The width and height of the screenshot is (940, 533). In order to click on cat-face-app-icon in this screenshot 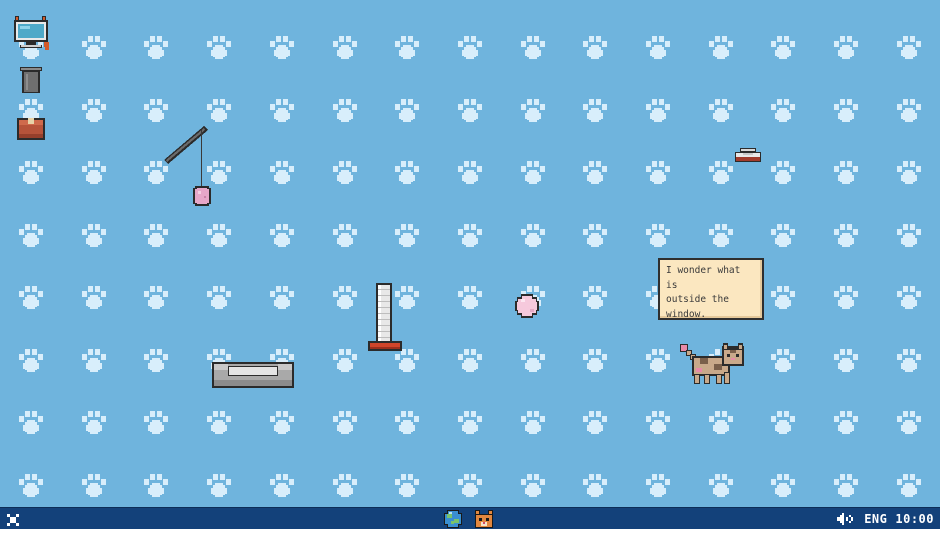, I will do `click(484, 519)`.